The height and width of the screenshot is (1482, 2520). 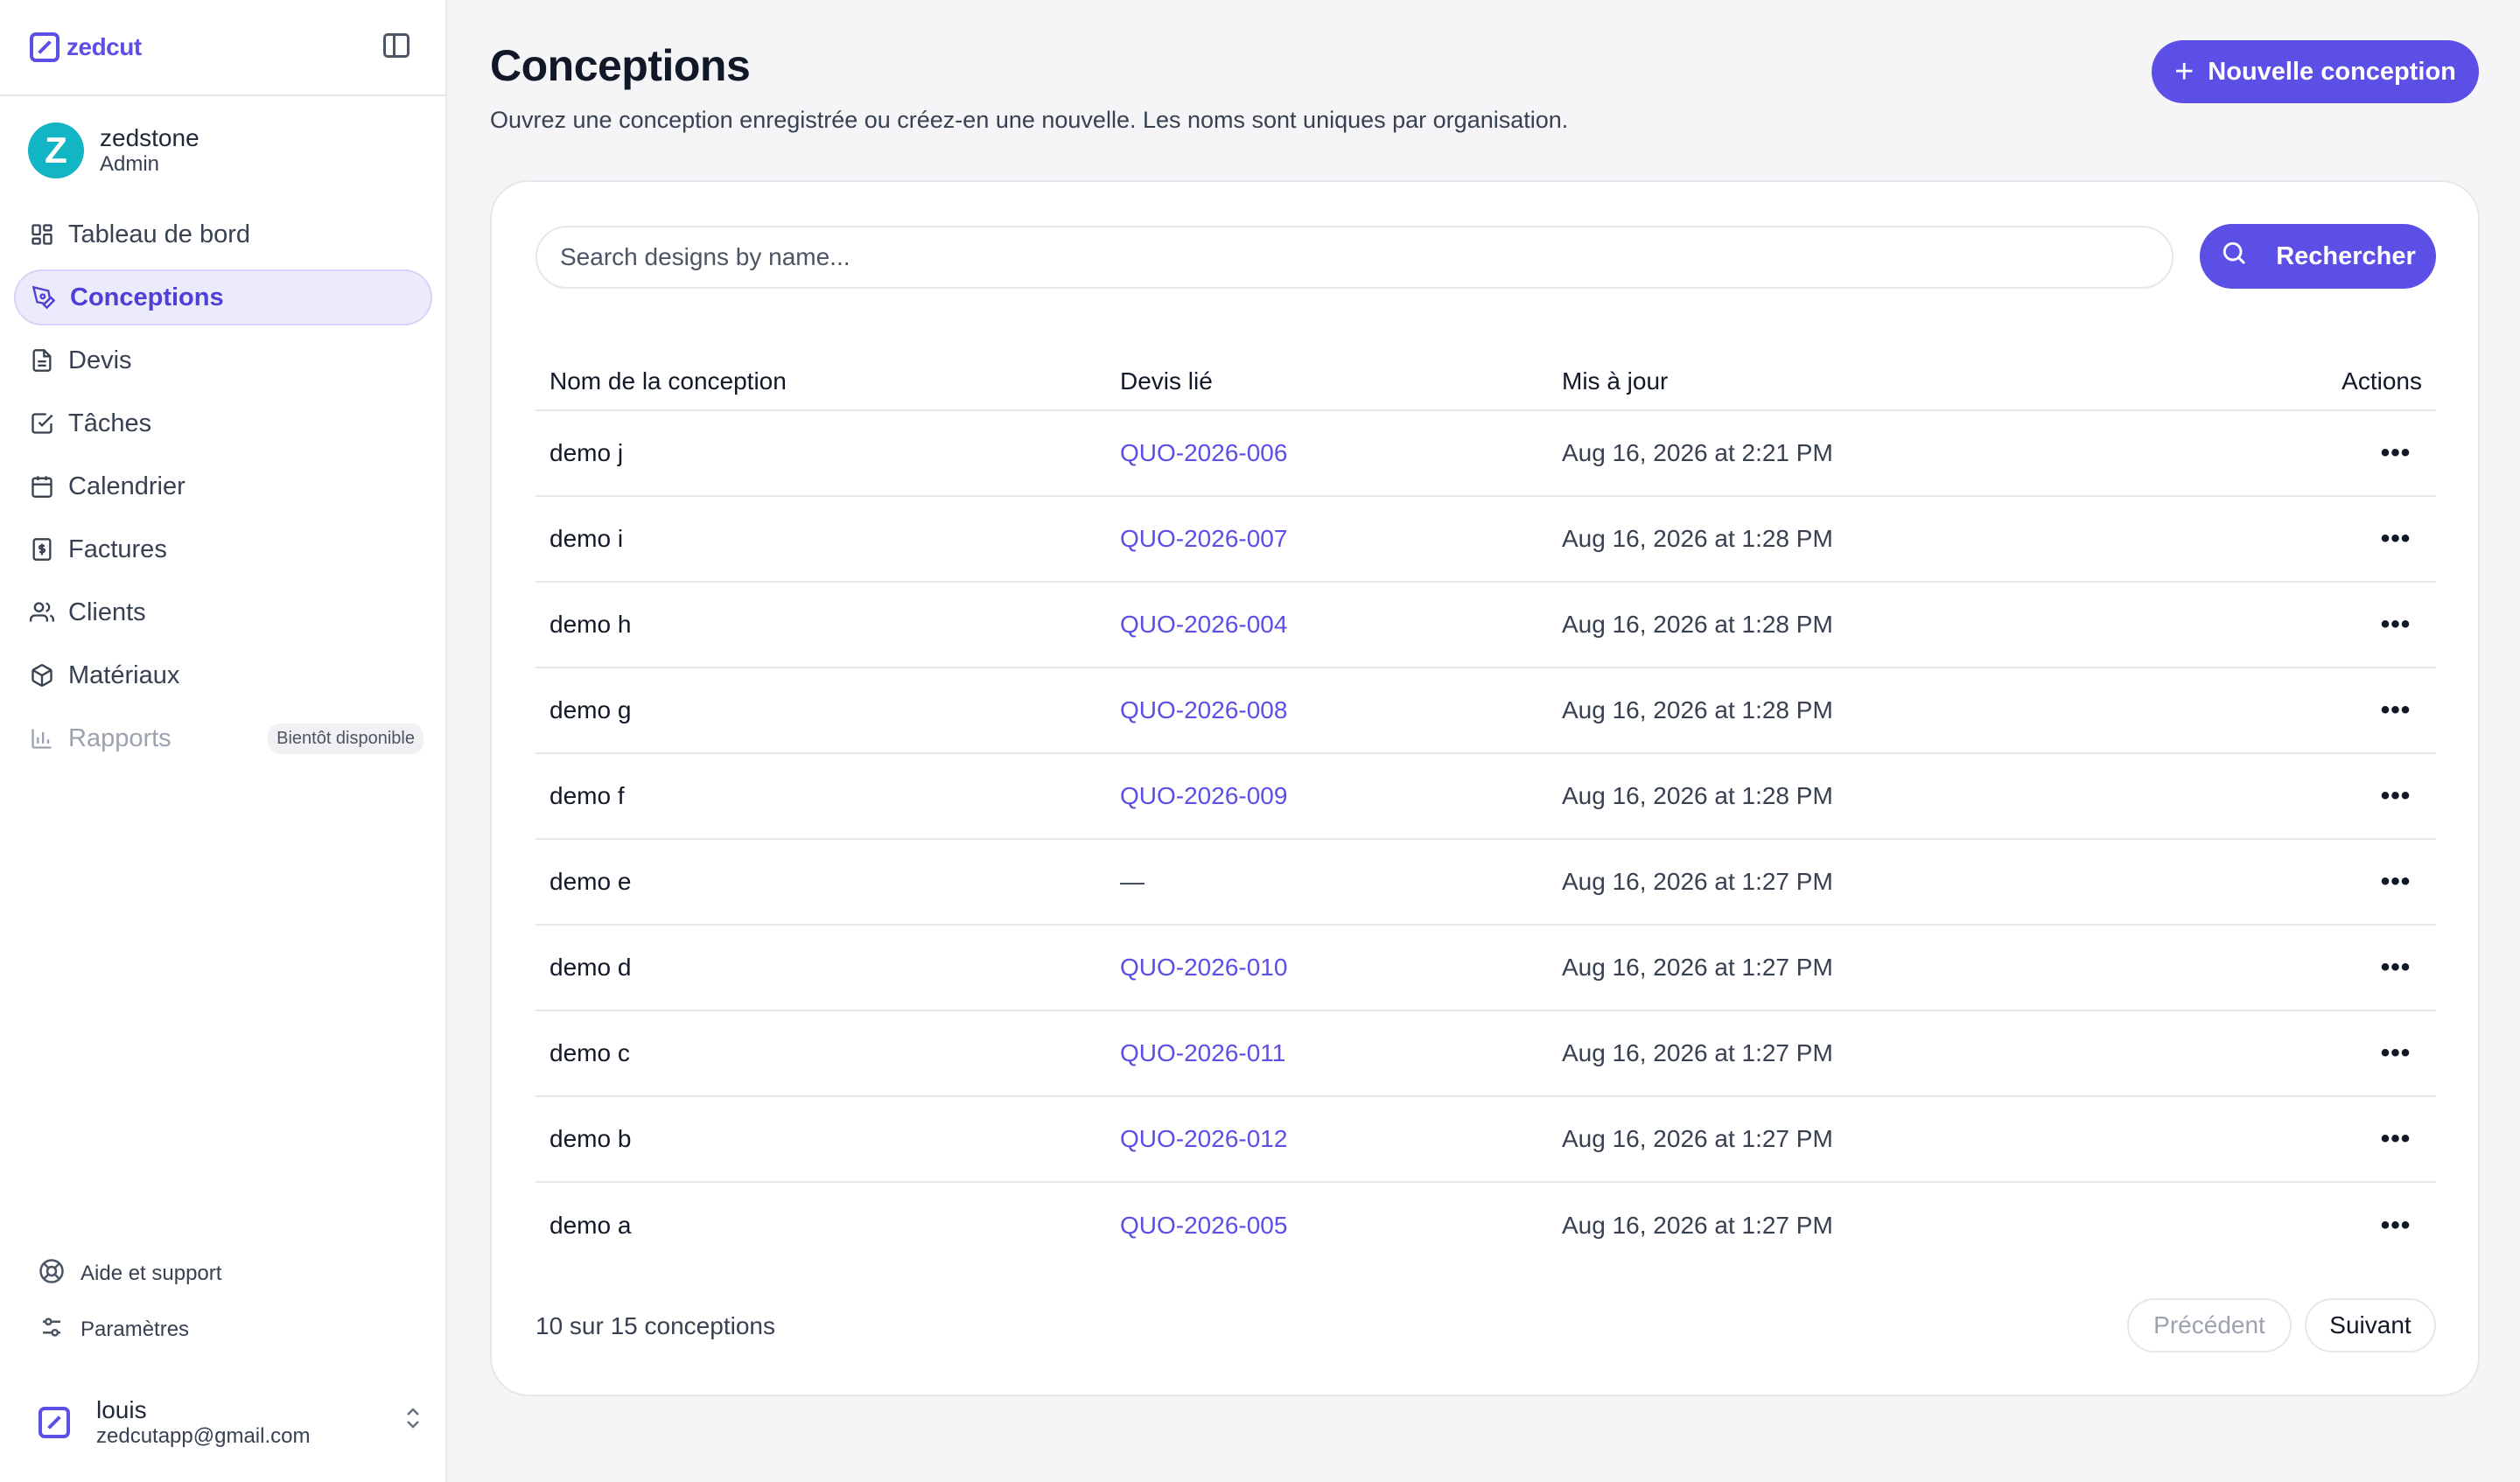 What do you see at coordinates (44, 297) in the screenshot?
I see `pen-tool-icon` at bounding box center [44, 297].